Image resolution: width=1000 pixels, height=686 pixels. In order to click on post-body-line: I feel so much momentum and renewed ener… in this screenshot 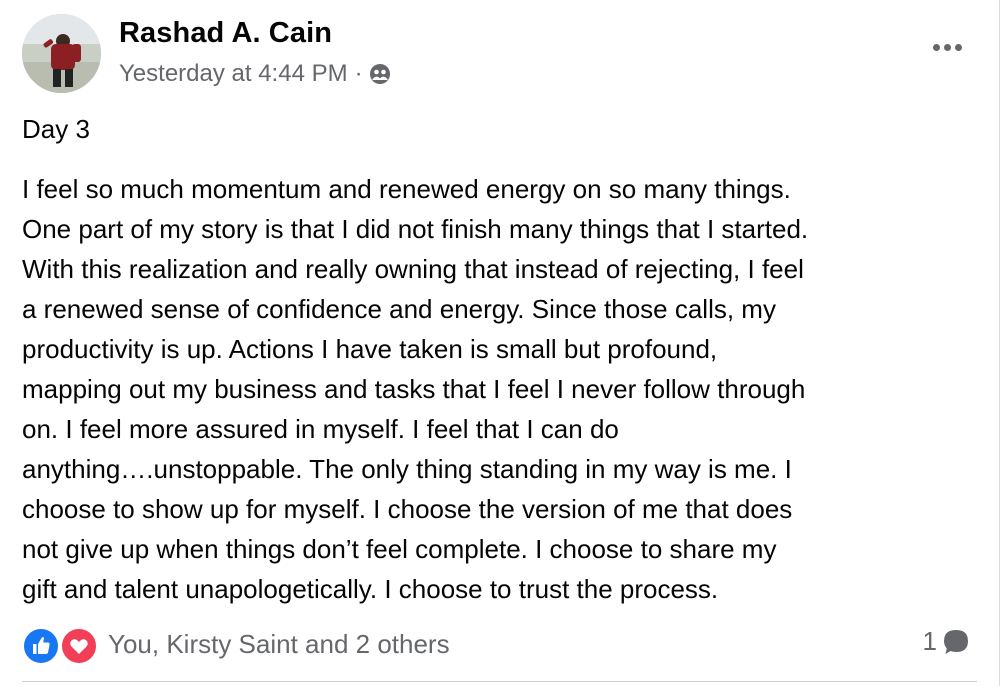, I will do `click(406, 189)`.